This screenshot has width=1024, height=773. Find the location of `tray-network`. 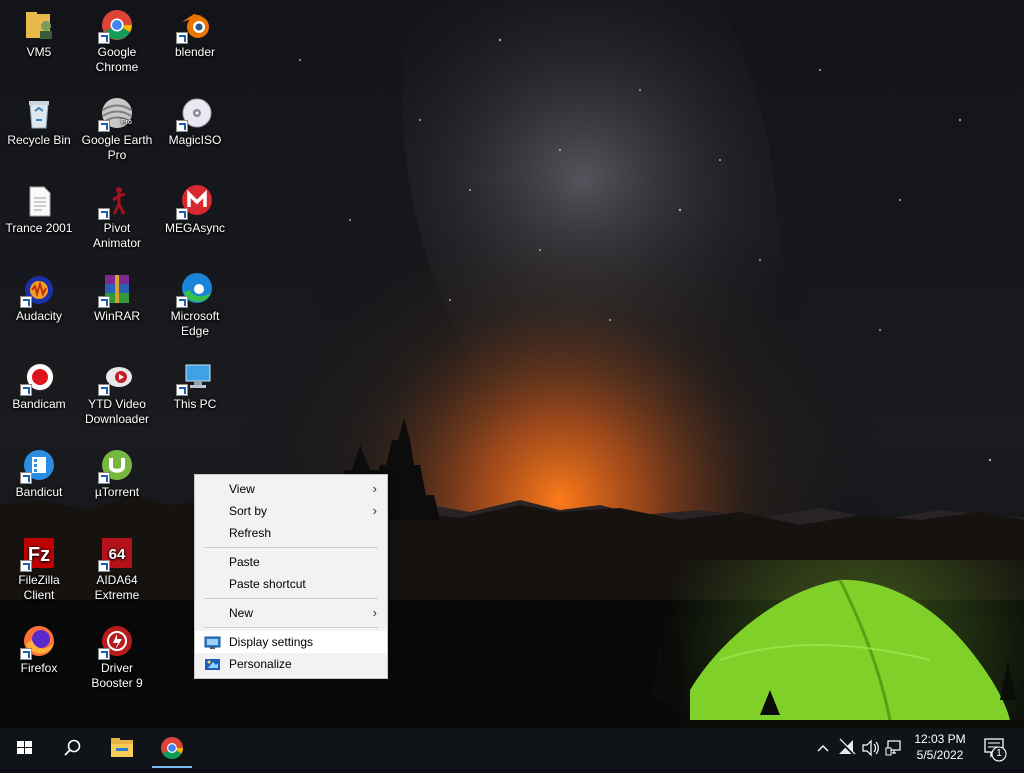

tray-network is located at coordinates (847, 748).